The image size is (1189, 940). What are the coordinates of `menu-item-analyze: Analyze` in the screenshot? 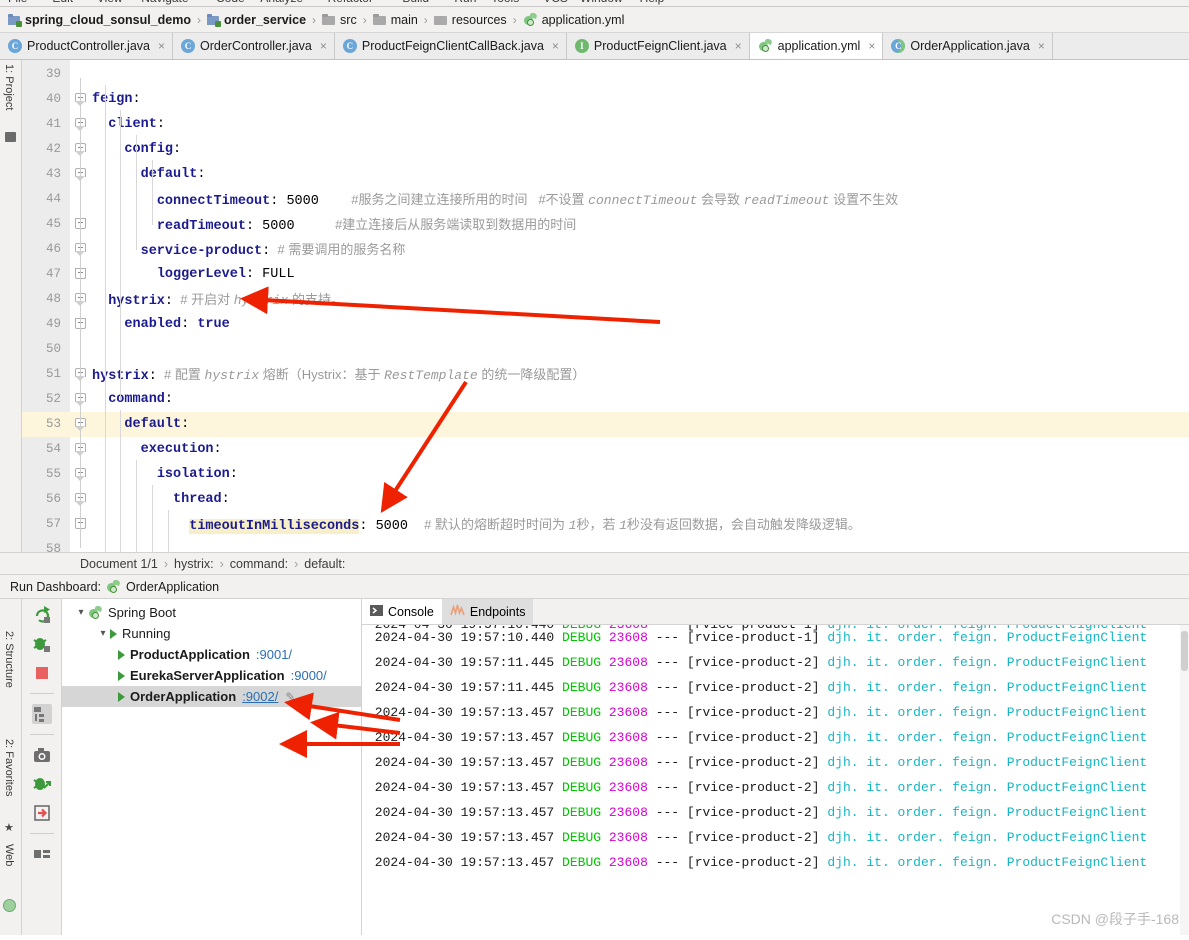 It's located at (281, 2).